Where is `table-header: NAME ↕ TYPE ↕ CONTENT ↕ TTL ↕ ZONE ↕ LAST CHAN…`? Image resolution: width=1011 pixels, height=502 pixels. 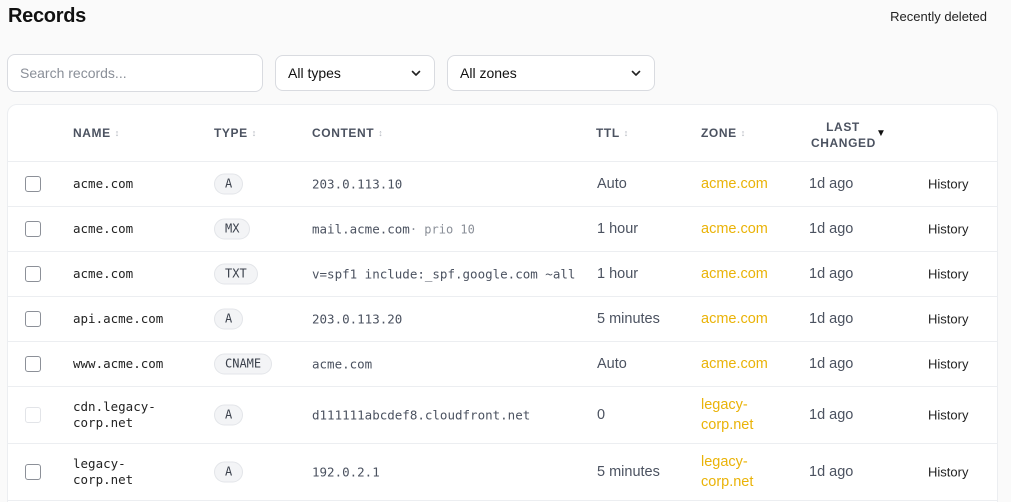
table-header: NAME ↕ TYPE ↕ CONTENT ↕ TTL ↕ ZONE ↕ LAST CHAN… is located at coordinates (502, 133).